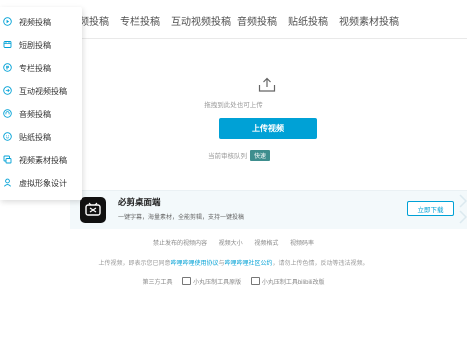  Describe the element at coordinates (217, 283) in the screenshot. I see `tool-original-label: 小丸压制工具原版` at that location.